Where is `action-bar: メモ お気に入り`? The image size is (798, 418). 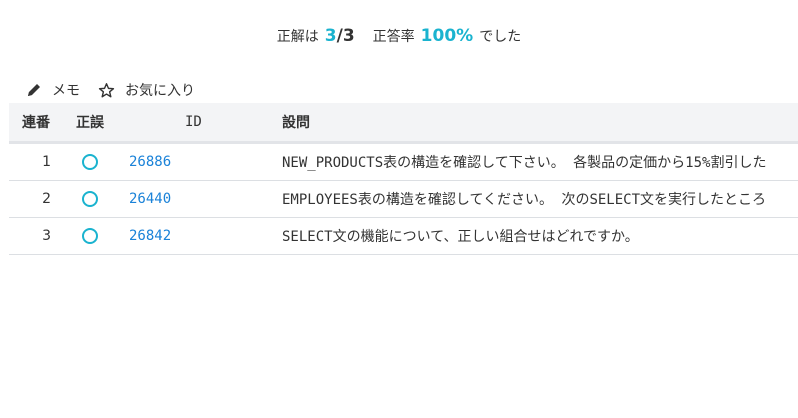
action-bar: メモ お気に入り is located at coordinates (119, 90).